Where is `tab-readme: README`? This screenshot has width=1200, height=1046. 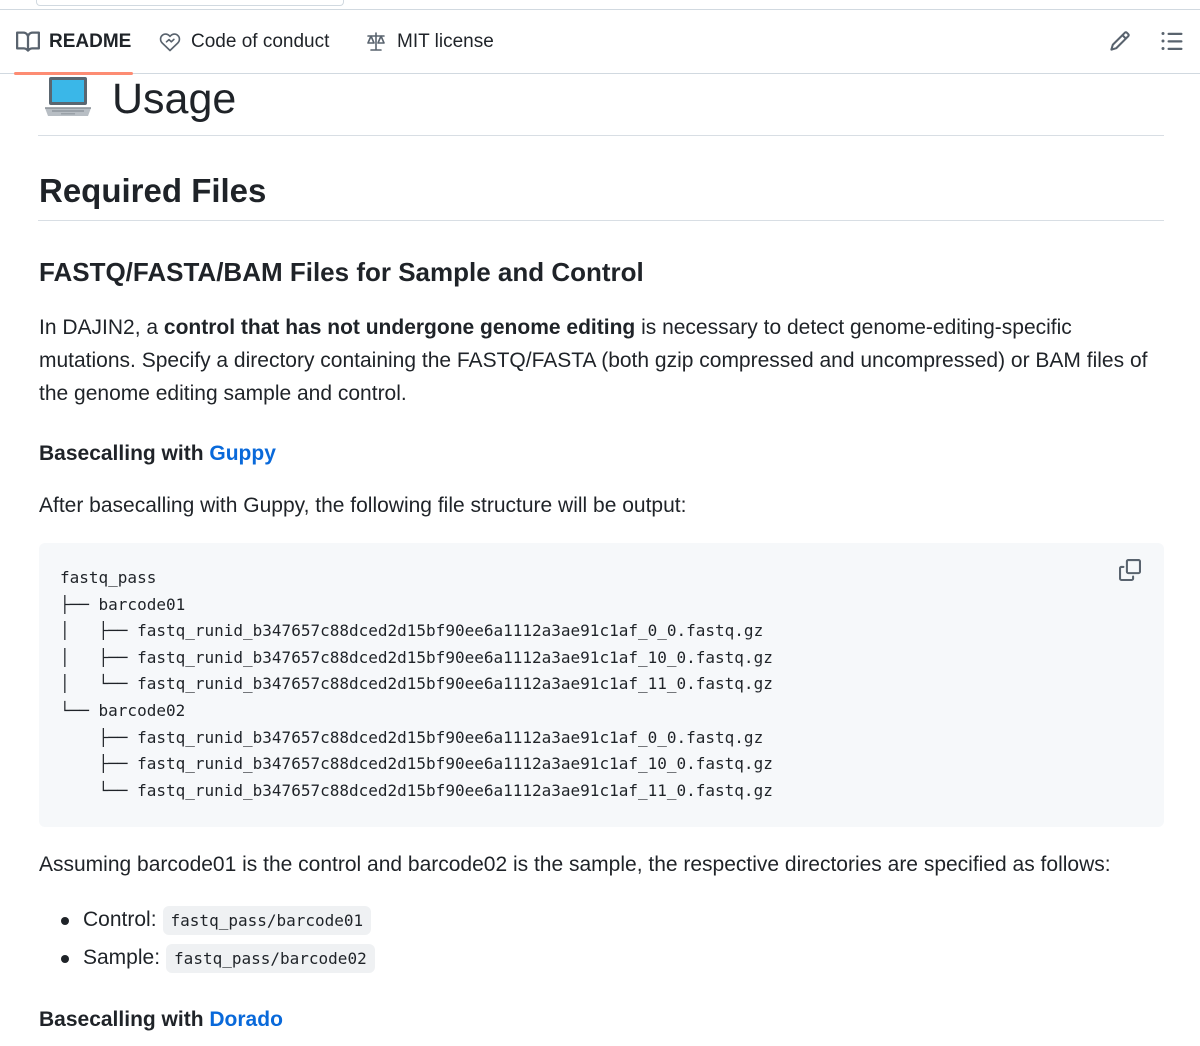
tab-readme: README is located at coordinates (73, 42).